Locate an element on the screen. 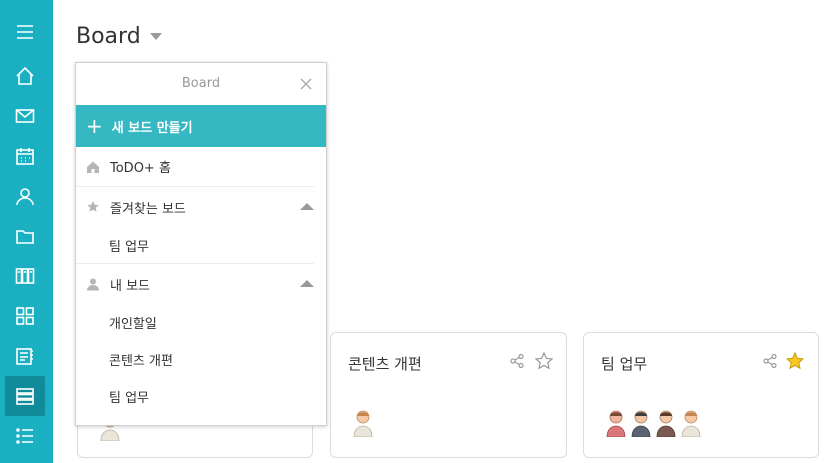  folder-icon is located at coordinates (25, 237).